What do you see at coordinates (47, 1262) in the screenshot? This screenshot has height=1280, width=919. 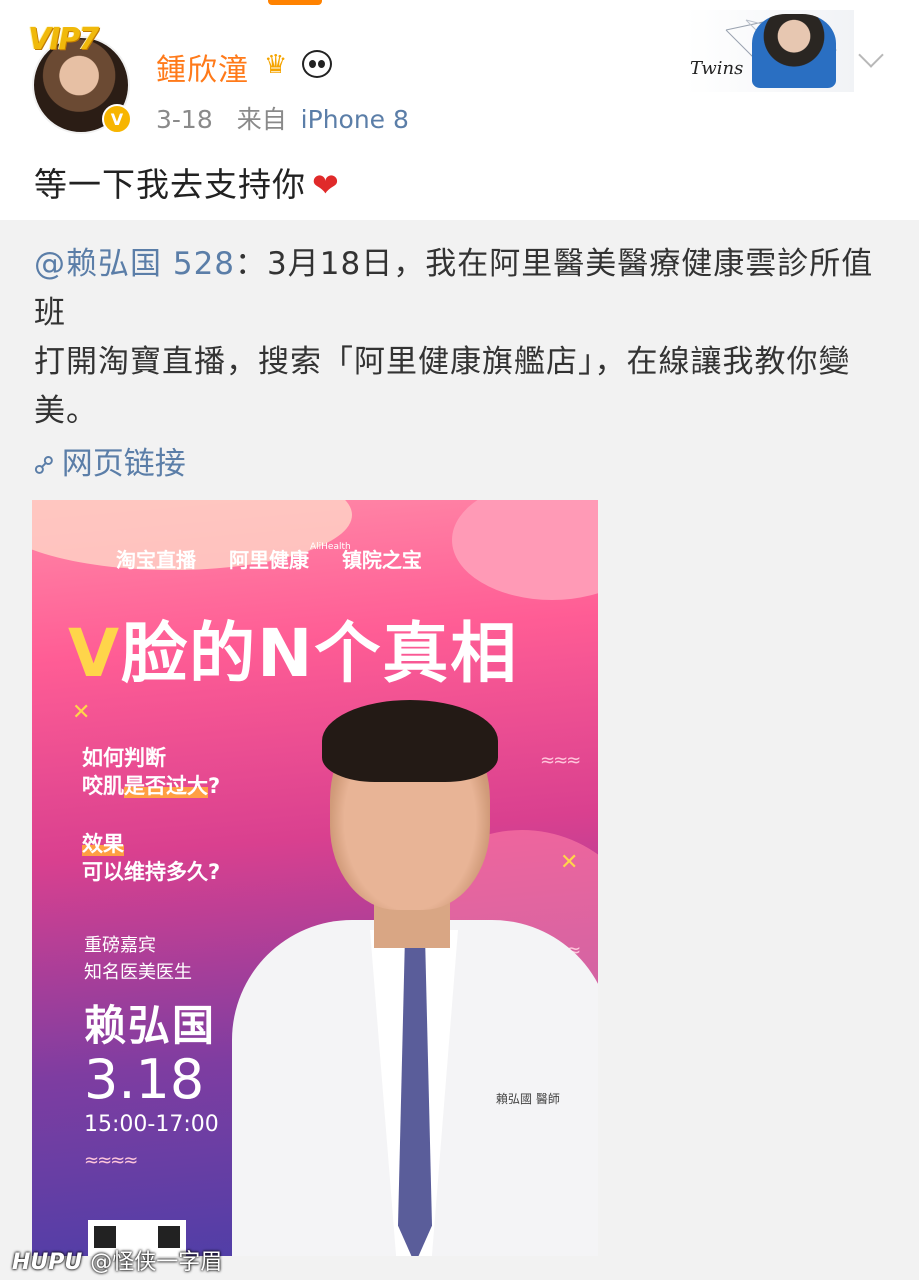 I see `watermark-site: HUPU` at bounding box center [47, 1262].